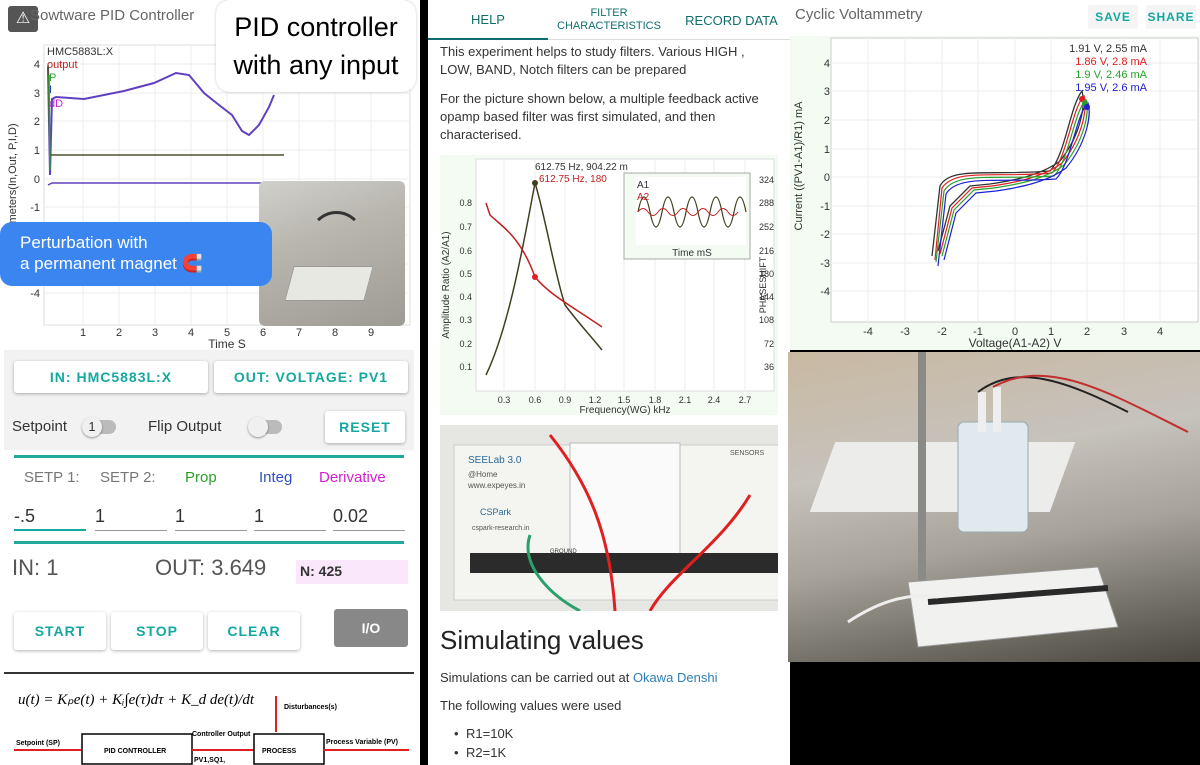  Describe the element at coordinates (827, 121) in the screenshot. I see `cv-ytick: 2` at that location.